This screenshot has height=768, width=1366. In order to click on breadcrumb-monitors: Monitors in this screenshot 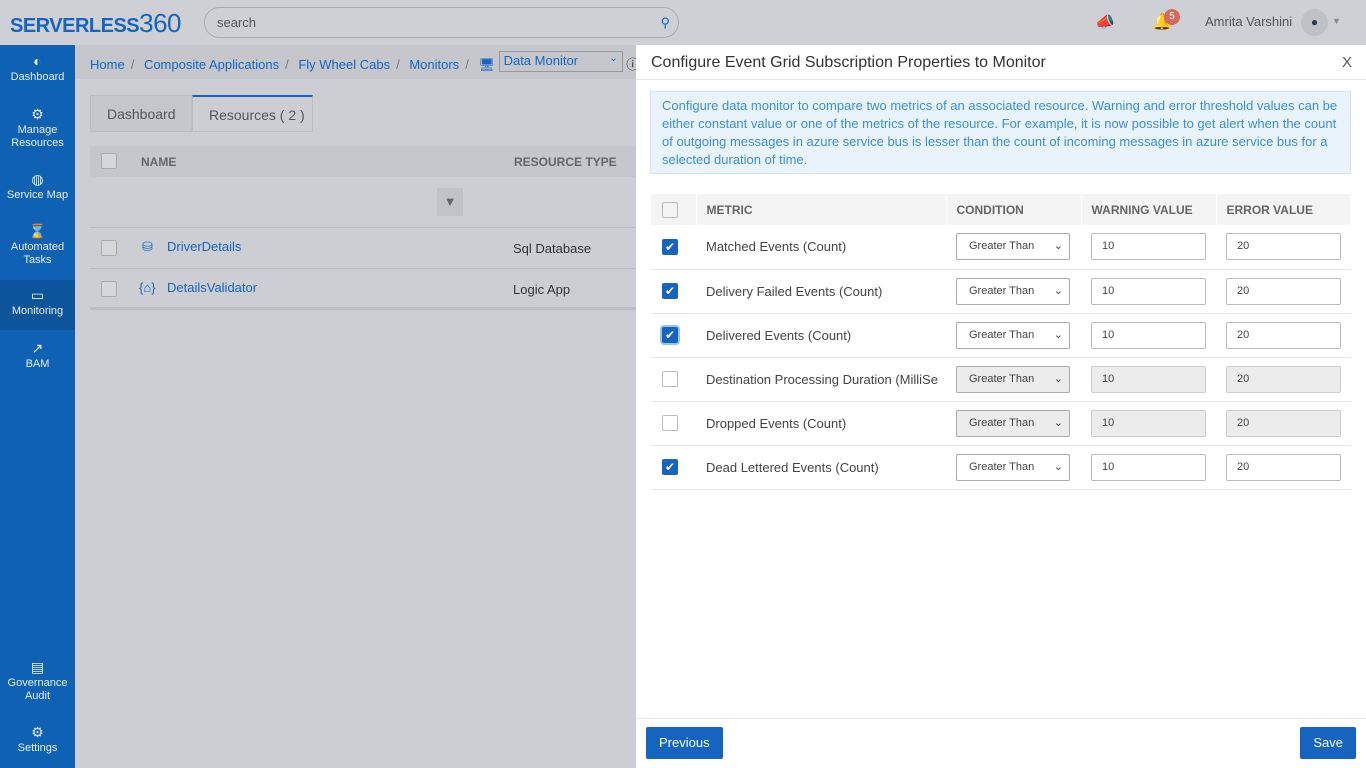, I will do `click(434, 64)`.